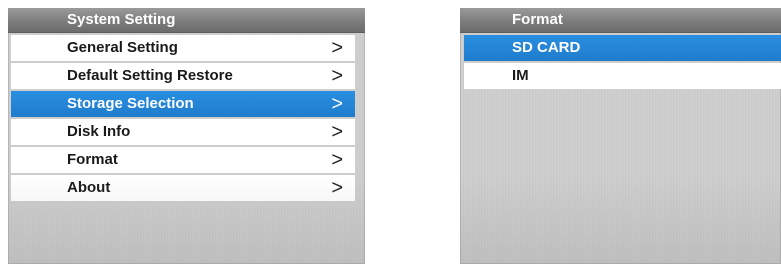 This screenshot has width=781, height=268. Describe the element at coordinates (183, 188) in the screenshot. I see `menu-item-about: About >` at that location.